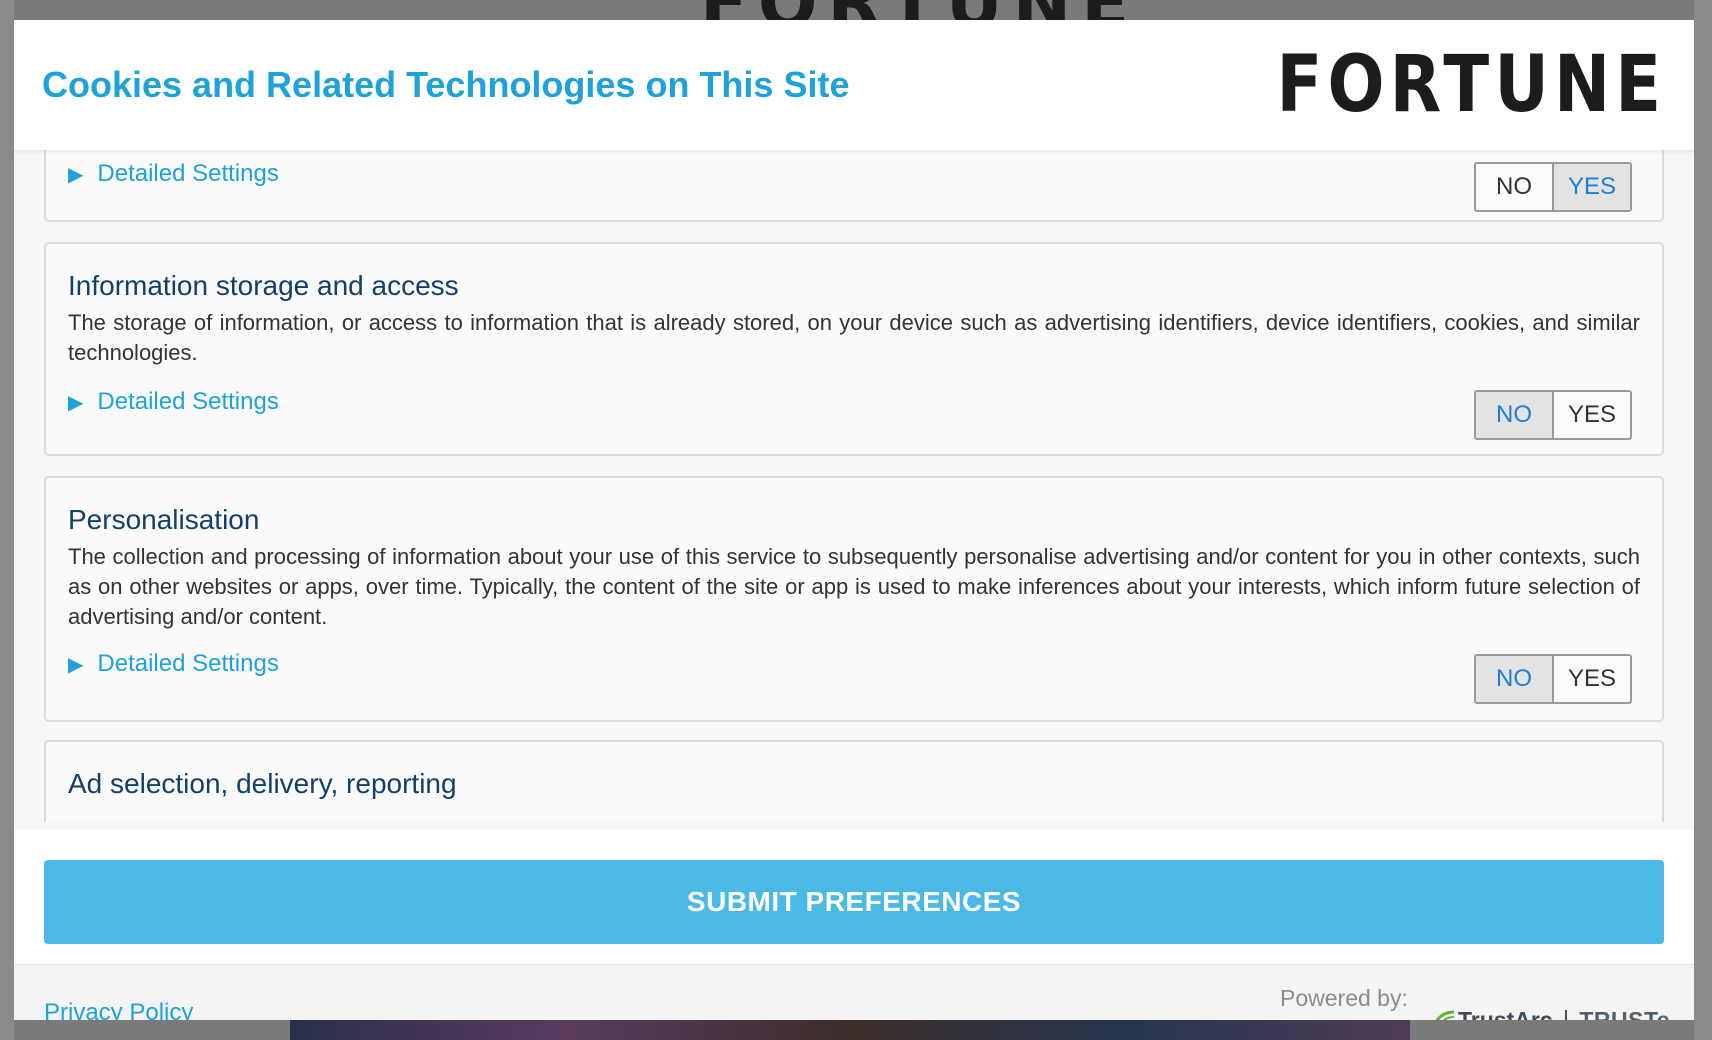 This screenshot has height=1040, width=1712. I want to click on background-image, so click(850, 1030).